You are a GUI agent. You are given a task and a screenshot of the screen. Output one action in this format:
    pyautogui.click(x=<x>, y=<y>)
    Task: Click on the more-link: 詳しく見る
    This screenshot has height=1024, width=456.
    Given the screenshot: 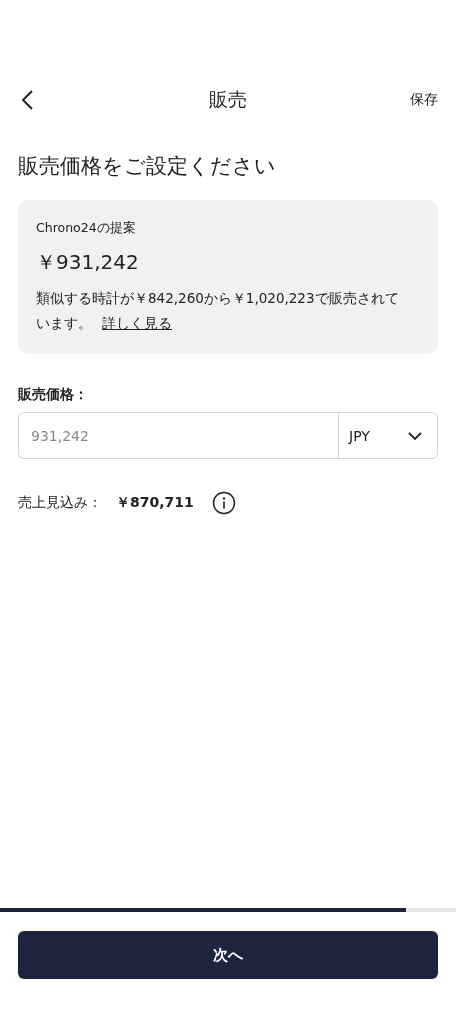 What is the action you would take?
    pyautogui.click(x=137, y=323)
    